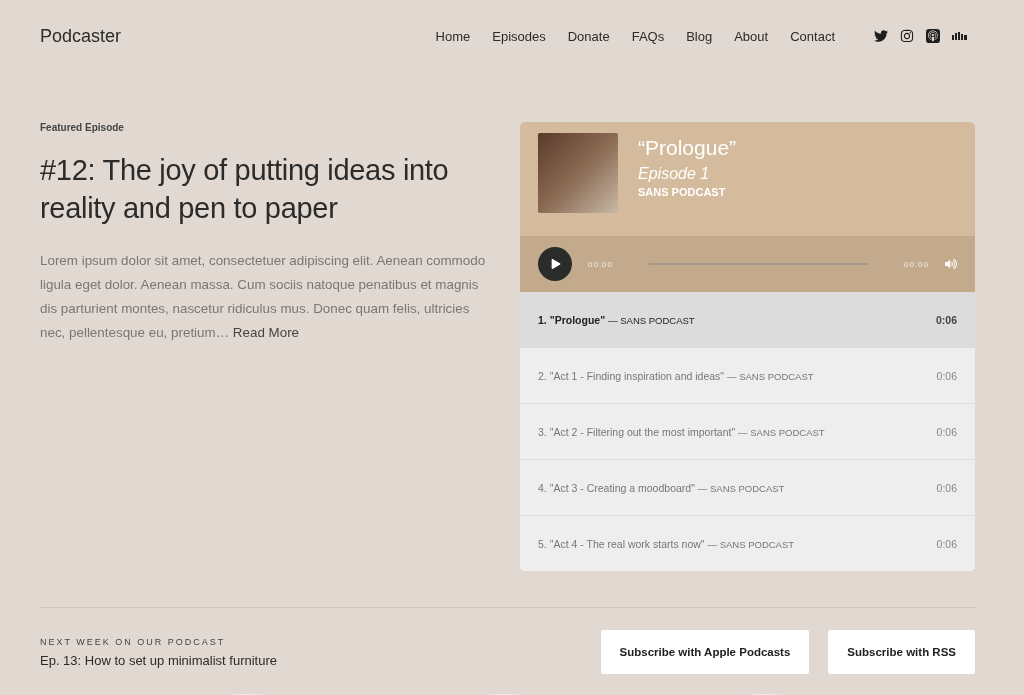  I want to click on track-title: “Prologue”, so click(687, 148).